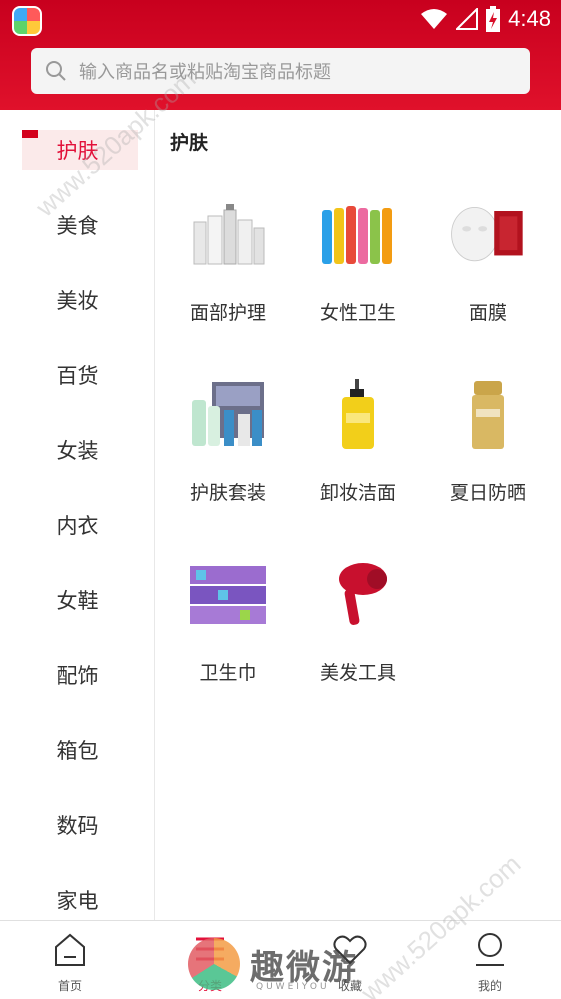  Describe the element at coordinates (77, 750) in the screenshot. I see `sidebar-item-bags: 箱包` at that location.